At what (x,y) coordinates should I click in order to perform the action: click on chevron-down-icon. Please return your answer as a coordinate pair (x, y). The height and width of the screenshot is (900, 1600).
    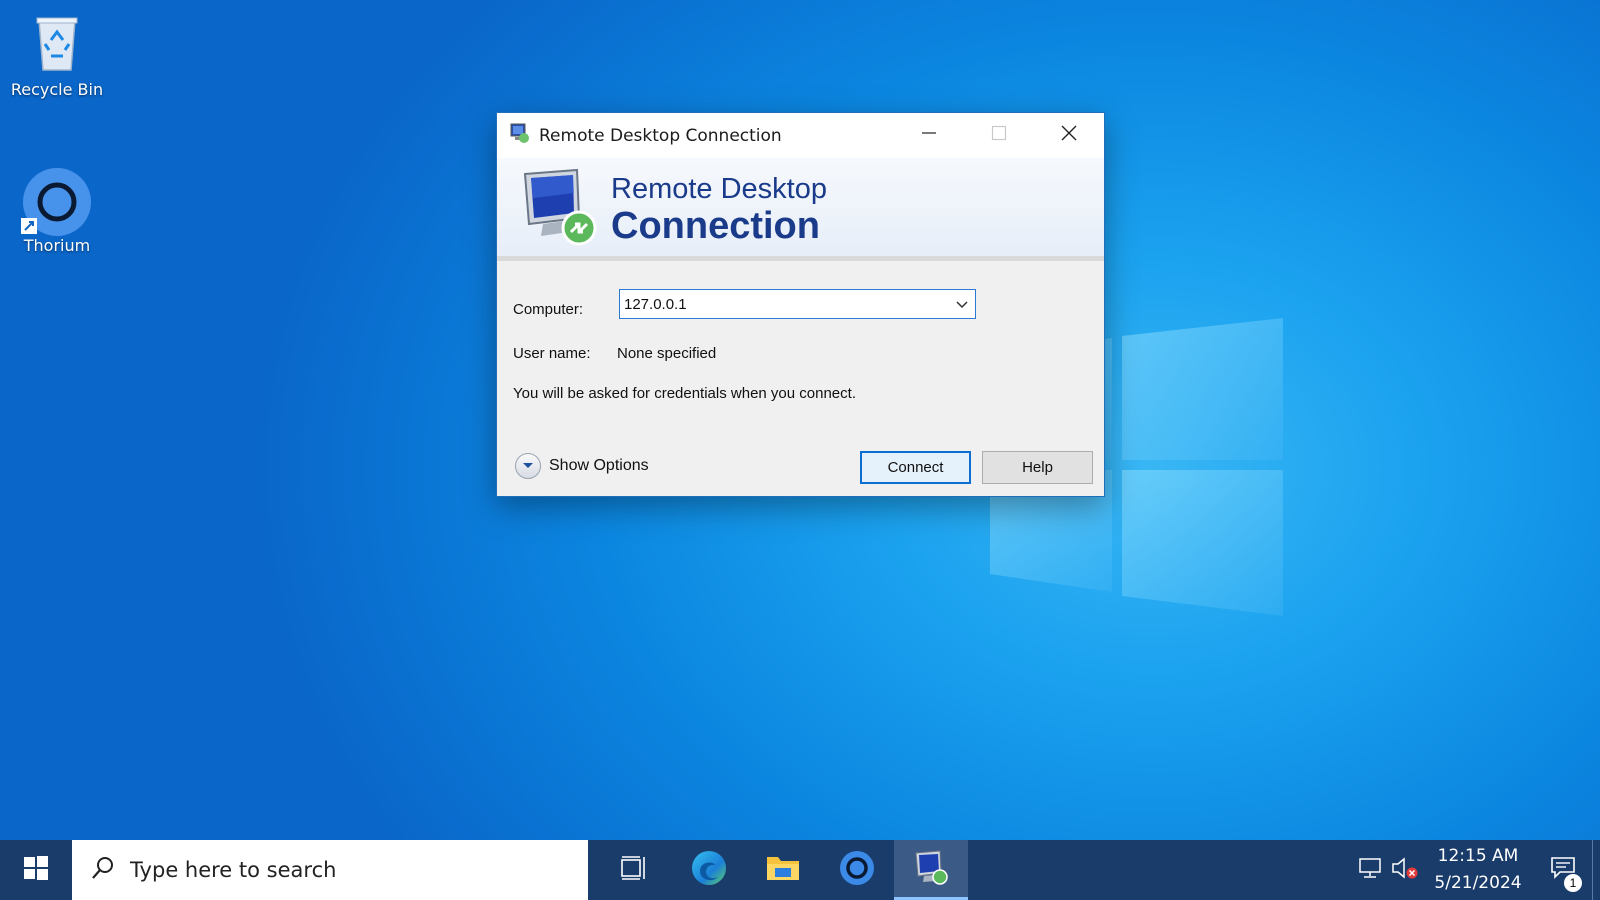
    Looking at the image, I should click on (962, 307).